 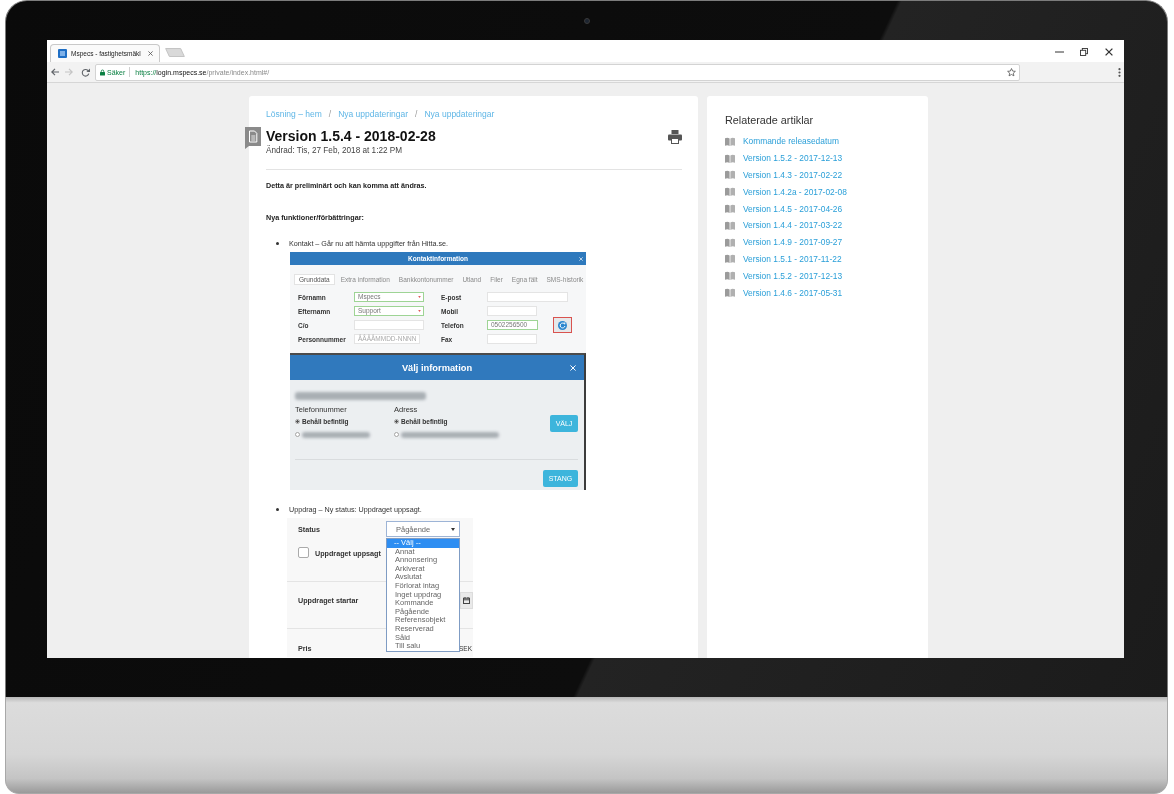 I want to click on calendar-icon, so click(x=466, y=600).